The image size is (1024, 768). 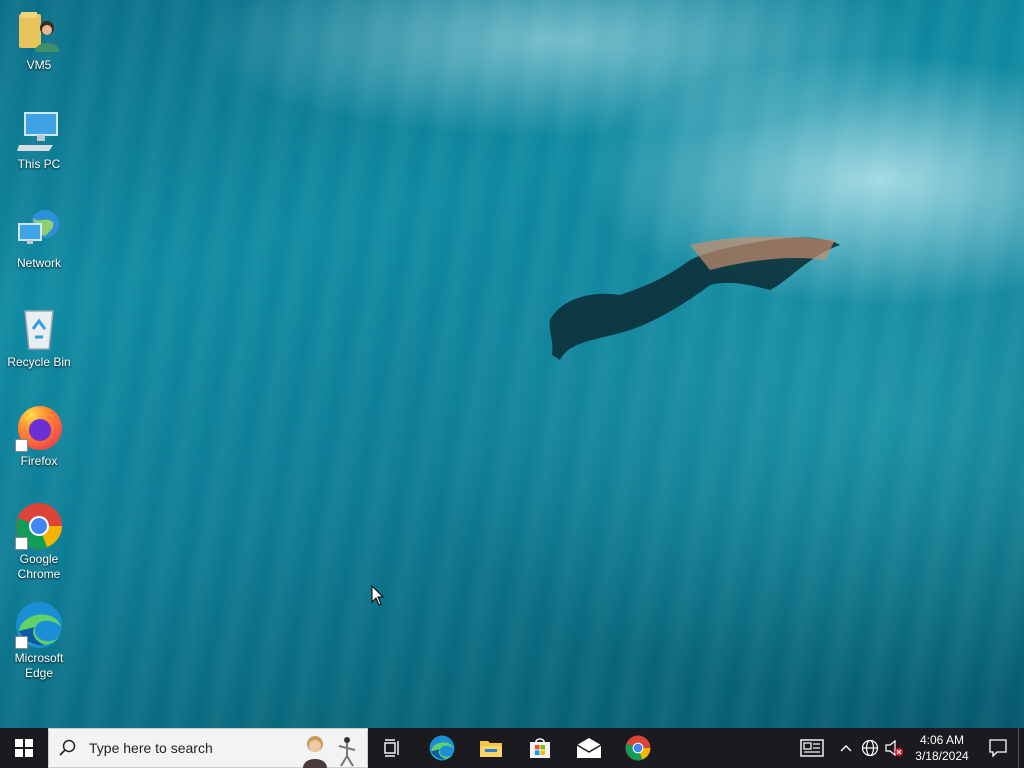 I want to click on taskbar-clock: 4:06 AM 3/18/2024, so click(x=942, y=748).